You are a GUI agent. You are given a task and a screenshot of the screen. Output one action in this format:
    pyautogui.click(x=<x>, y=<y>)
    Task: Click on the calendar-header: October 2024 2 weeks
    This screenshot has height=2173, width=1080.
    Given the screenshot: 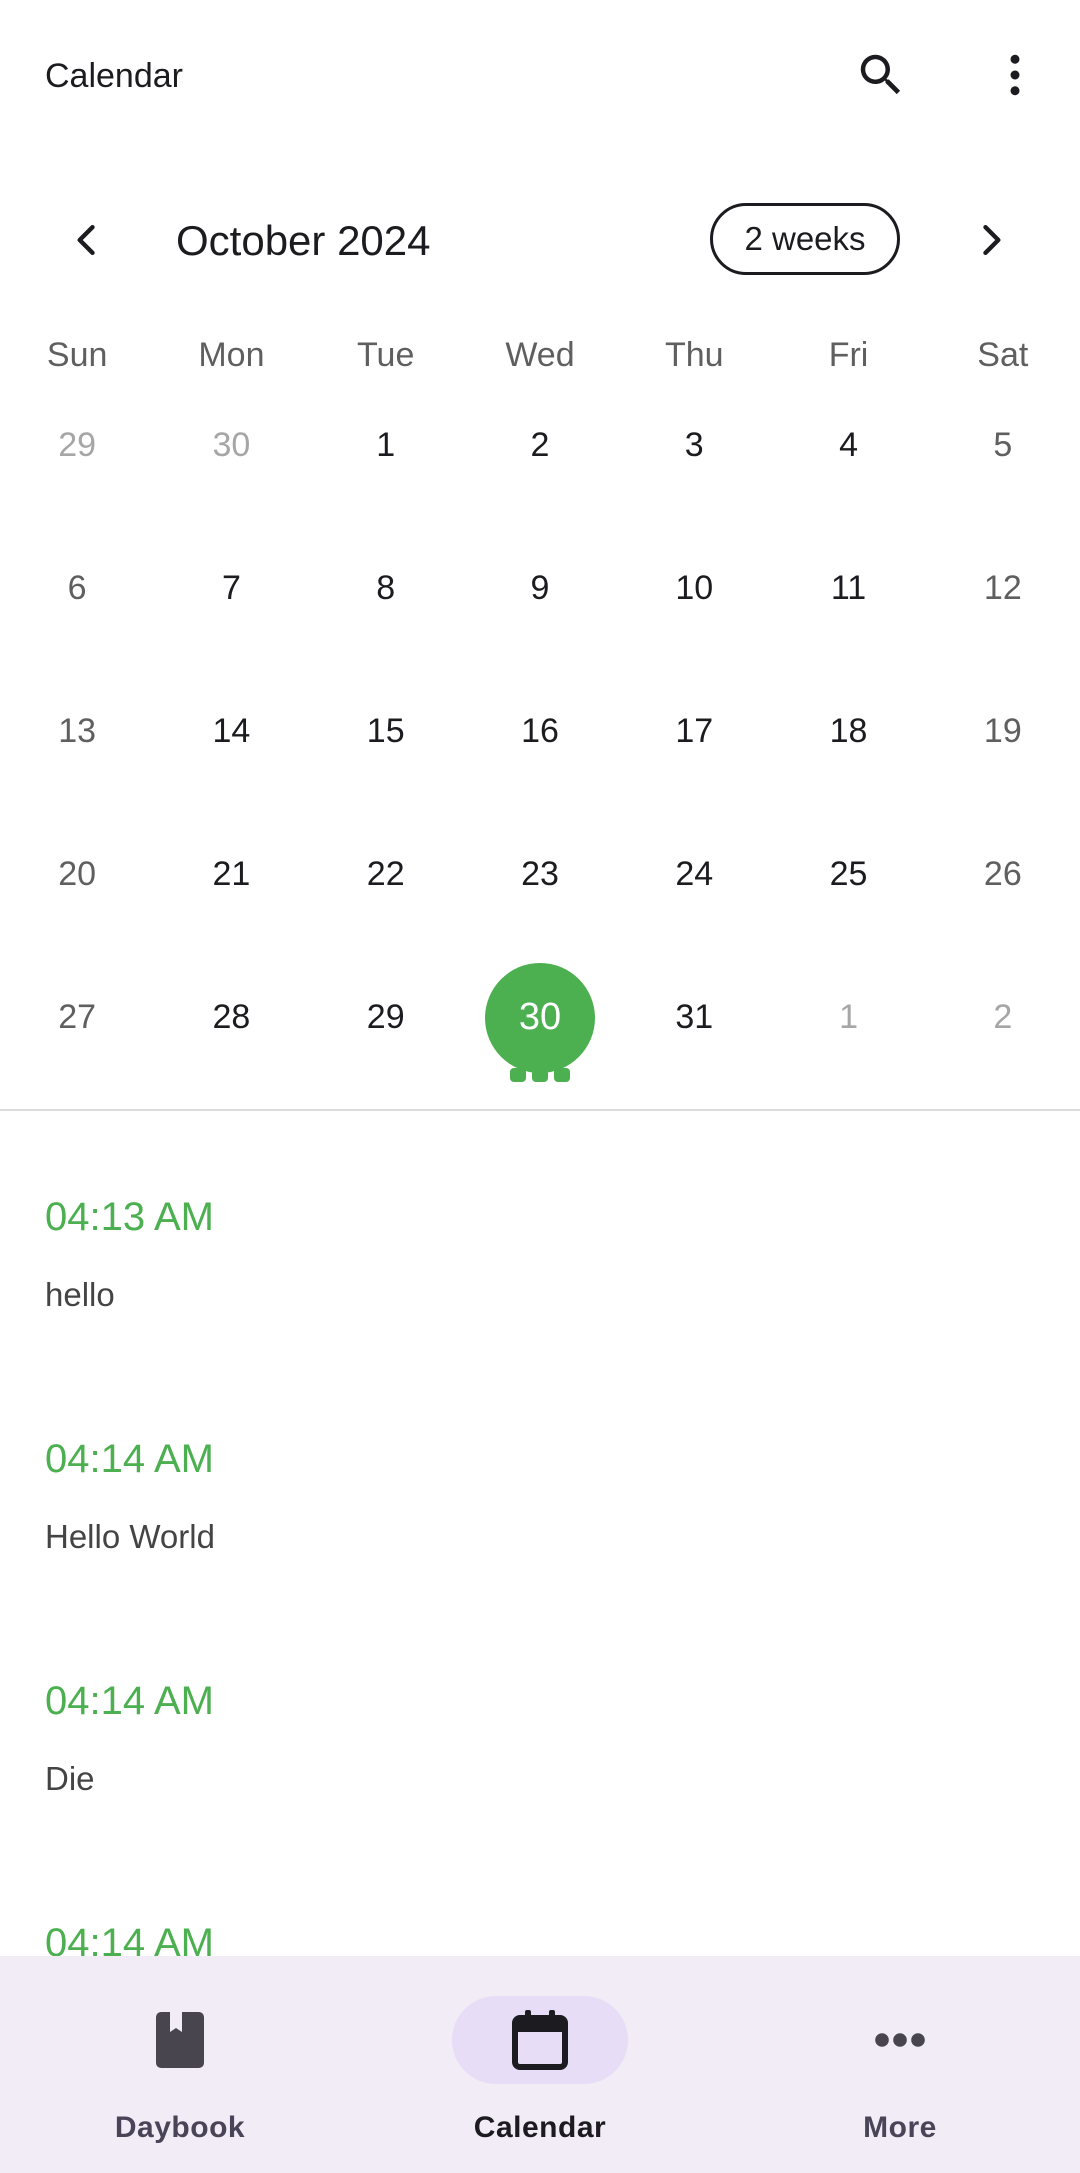 What is the action you would take?
    pyautogui.click(x=540, y=242)
    